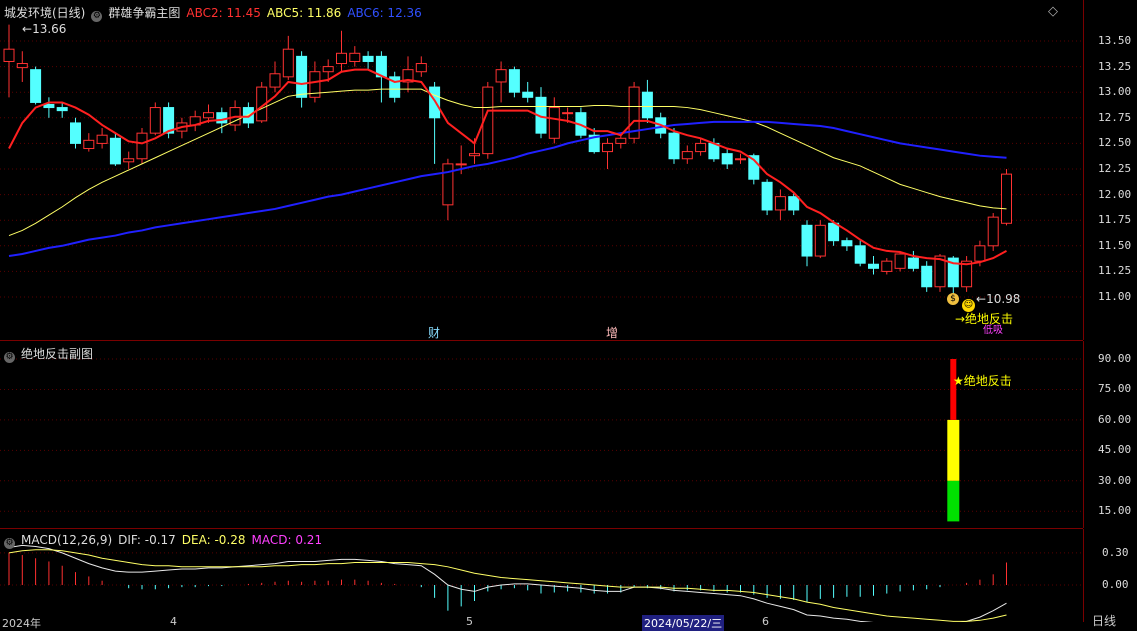 The height and width of the screenshot is (631, 1137). Describe the element at coordinates (1115, 480) in the screenshot. I see `y-tick: 30.00` at that location.